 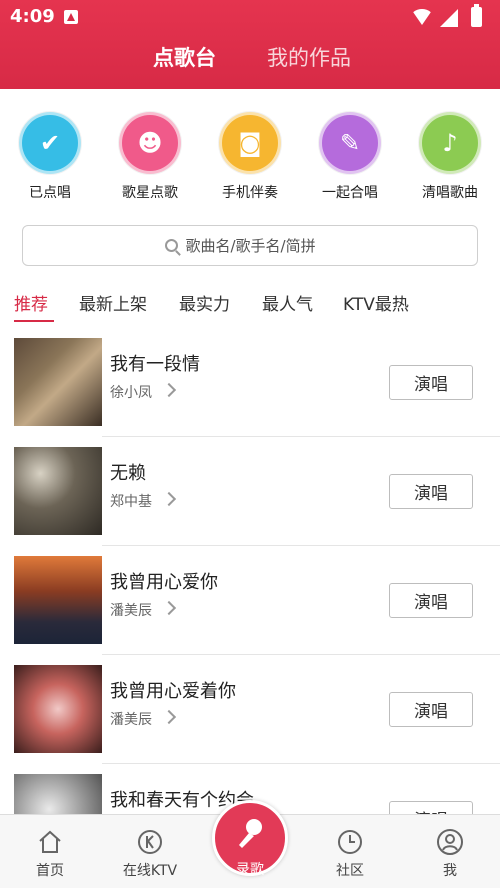 I want to click on tab-song-request: 点歌台, so click(x=184, y=57).